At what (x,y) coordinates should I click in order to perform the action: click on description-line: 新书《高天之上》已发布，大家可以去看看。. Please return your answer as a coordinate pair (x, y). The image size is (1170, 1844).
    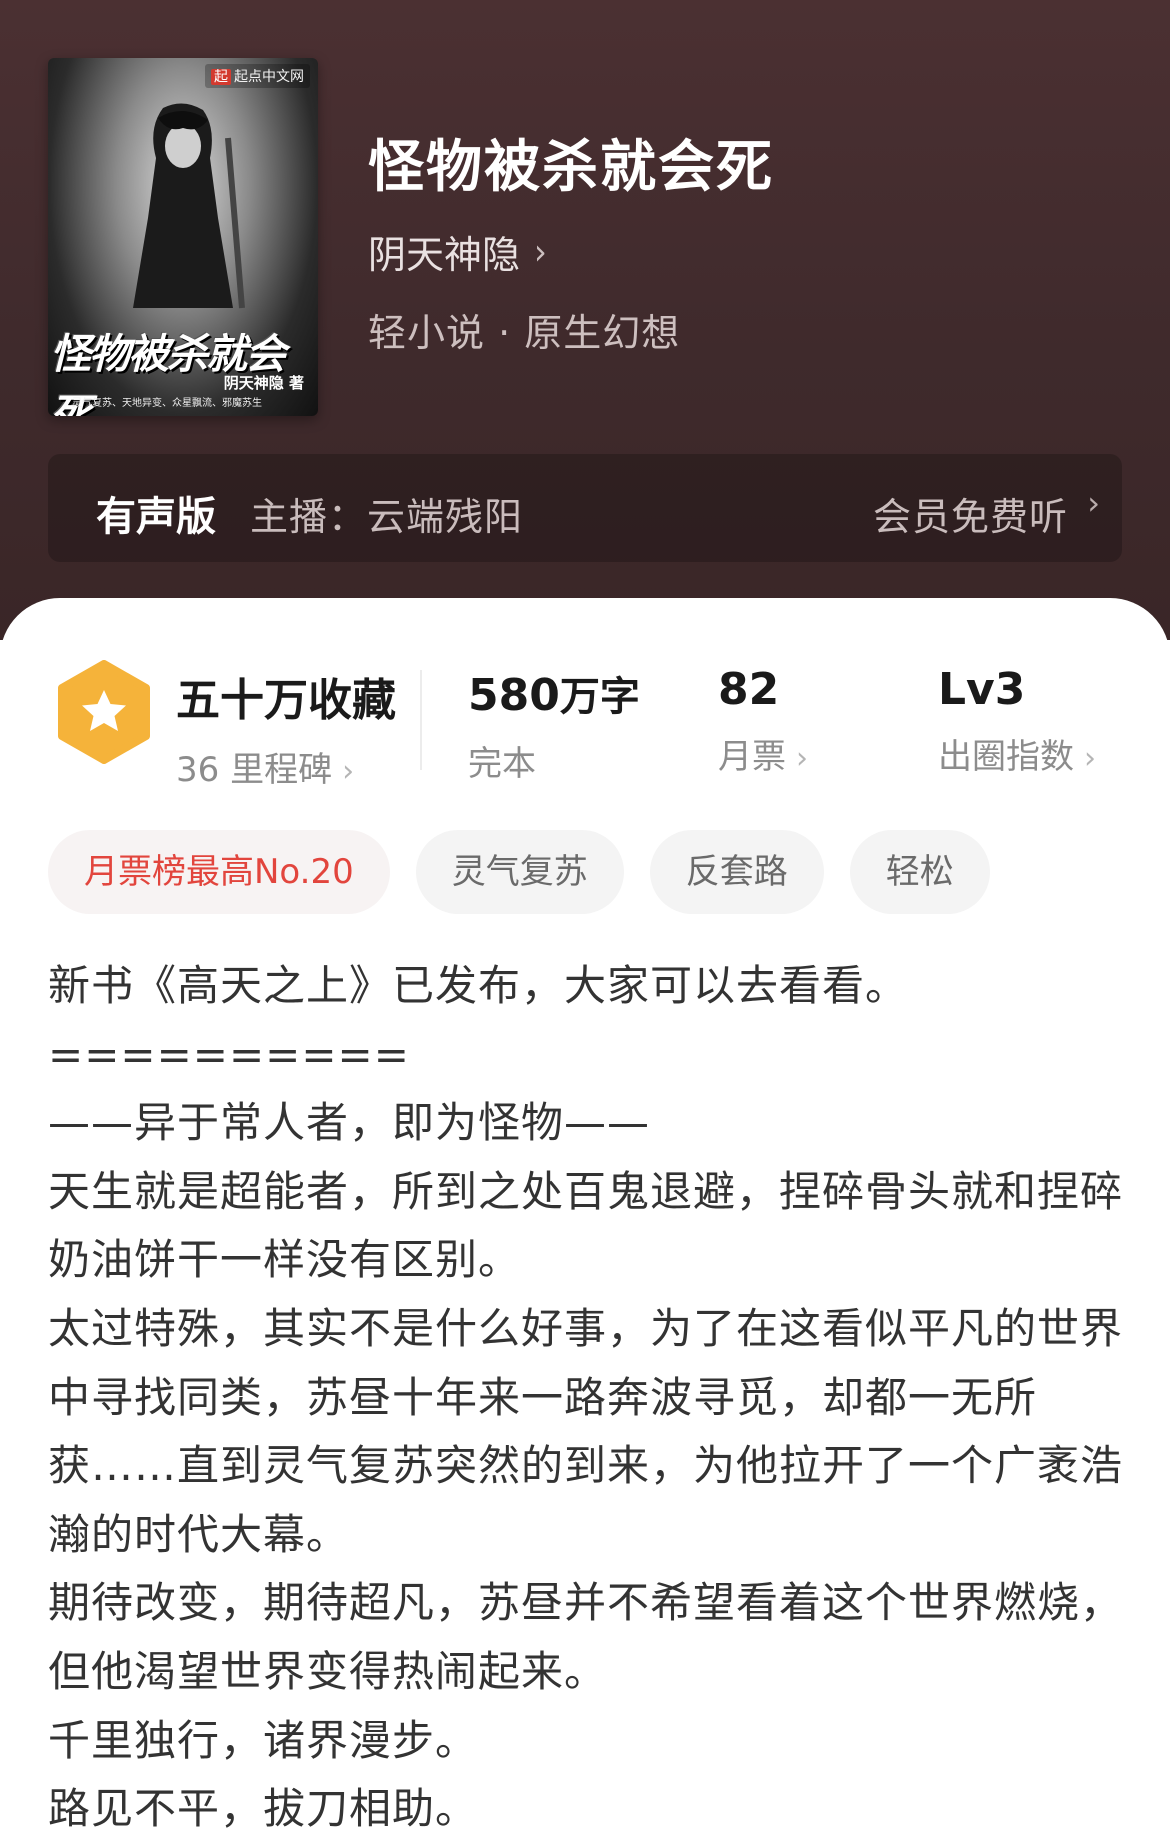
    Looking at the image, I should click on (478, 985).